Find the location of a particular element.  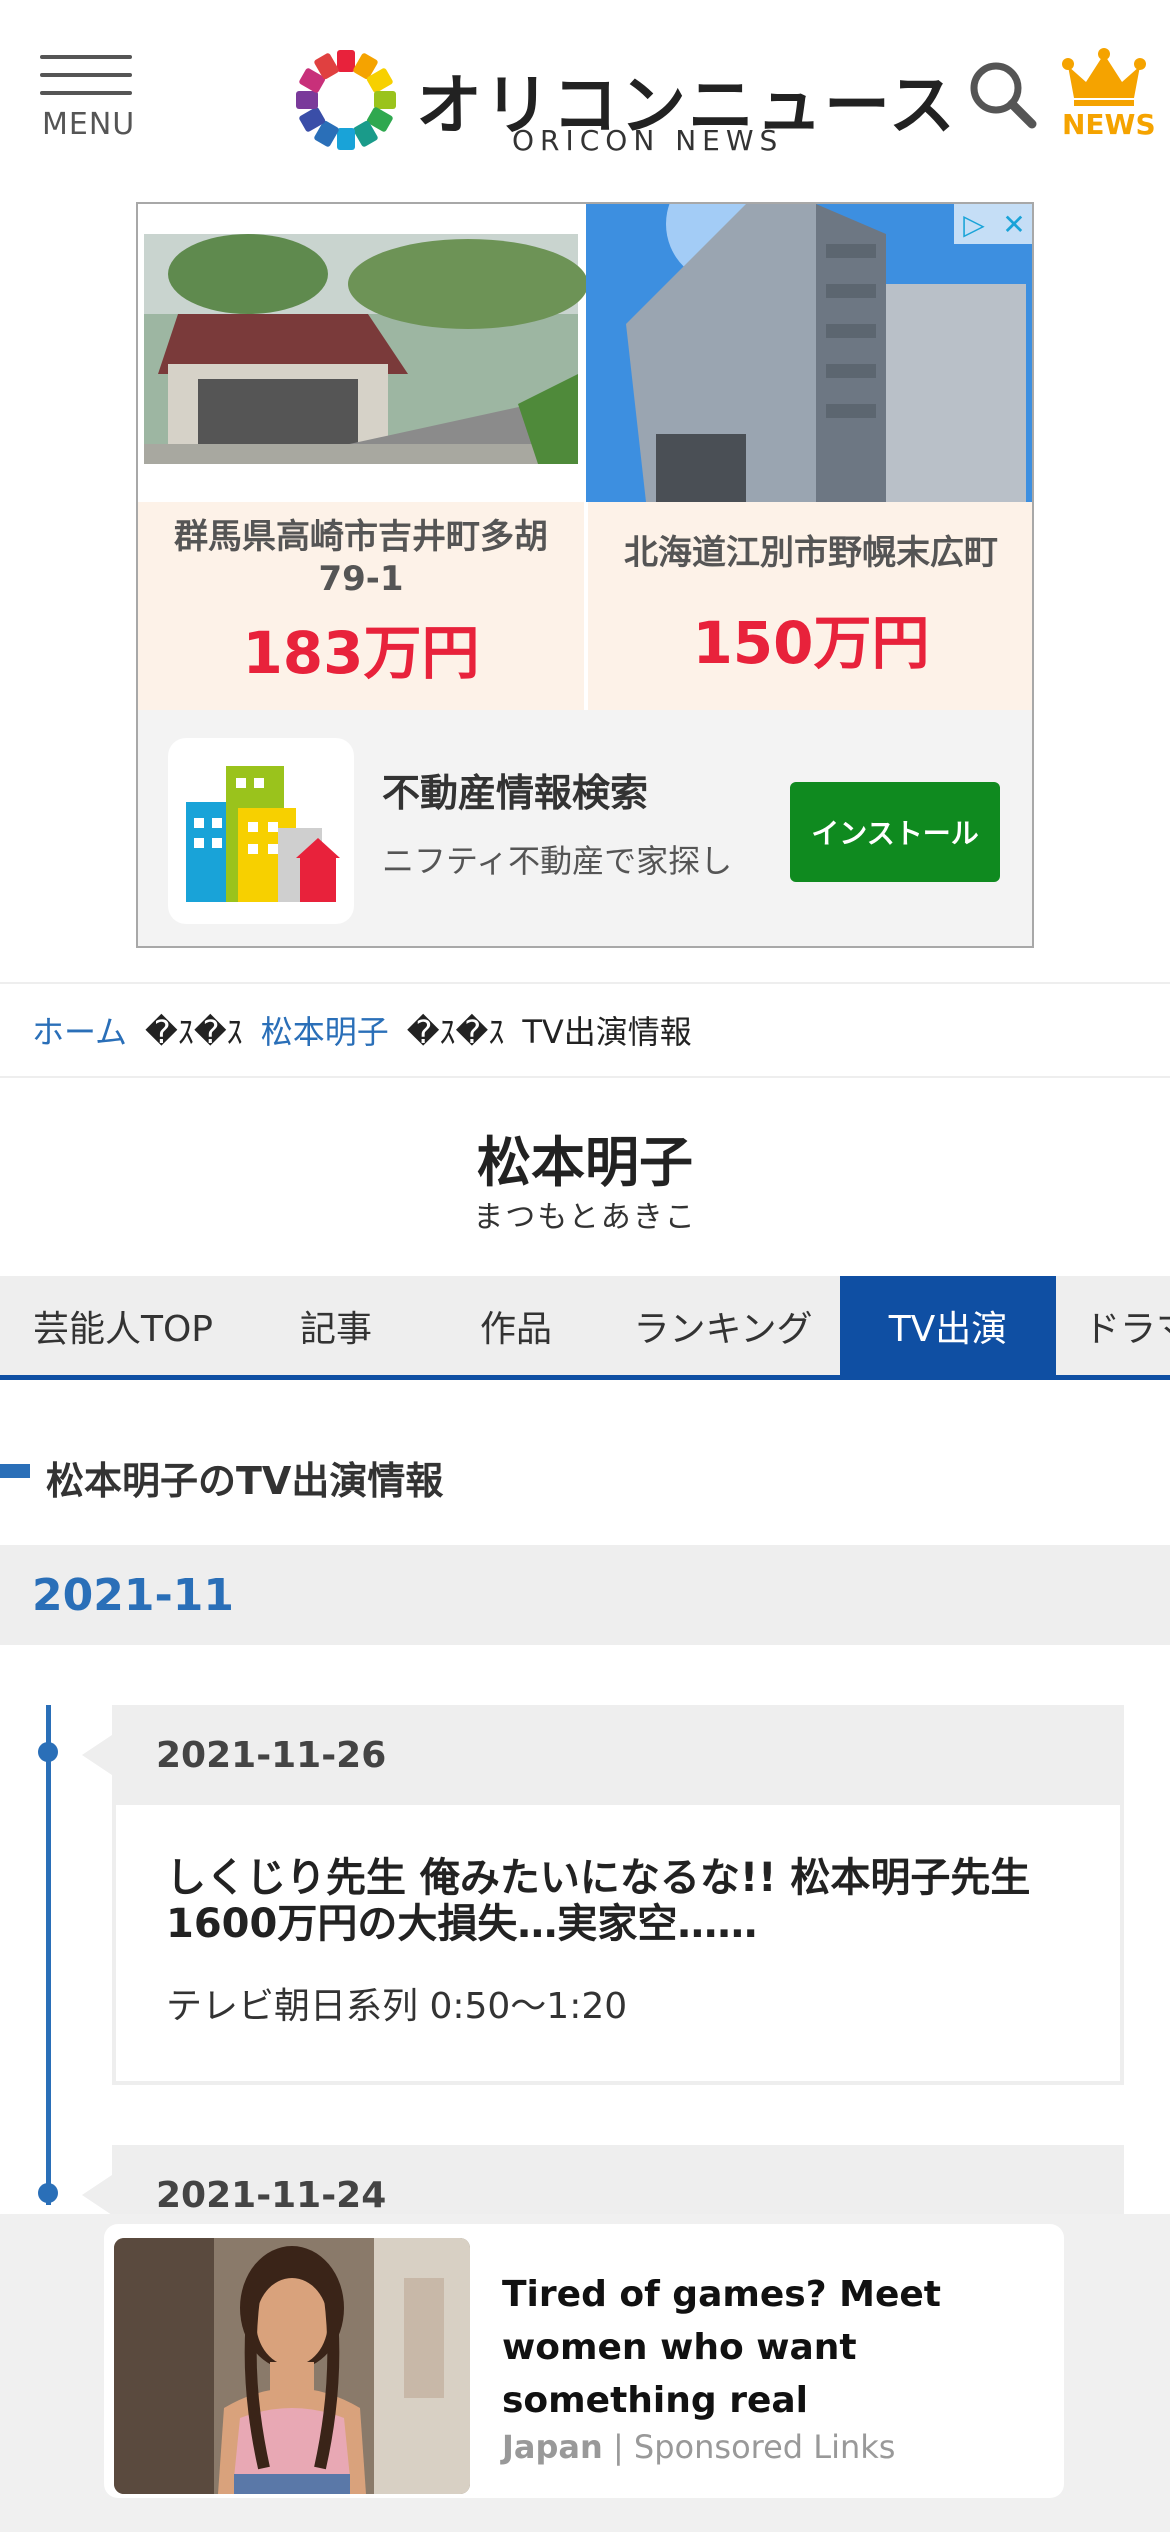

breadcrumb-current: TV出演情報 is located at coordinates (607, 1032).